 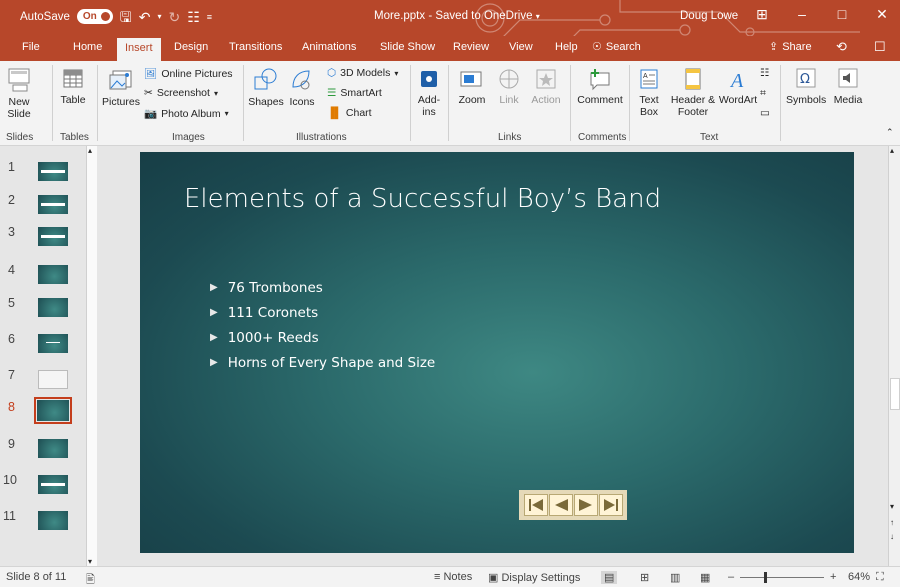 What do you see at coordinates (48, 239) in the screenshot?
I see `slide-thumbnail-3: 3` at bounding box center [48, 239].